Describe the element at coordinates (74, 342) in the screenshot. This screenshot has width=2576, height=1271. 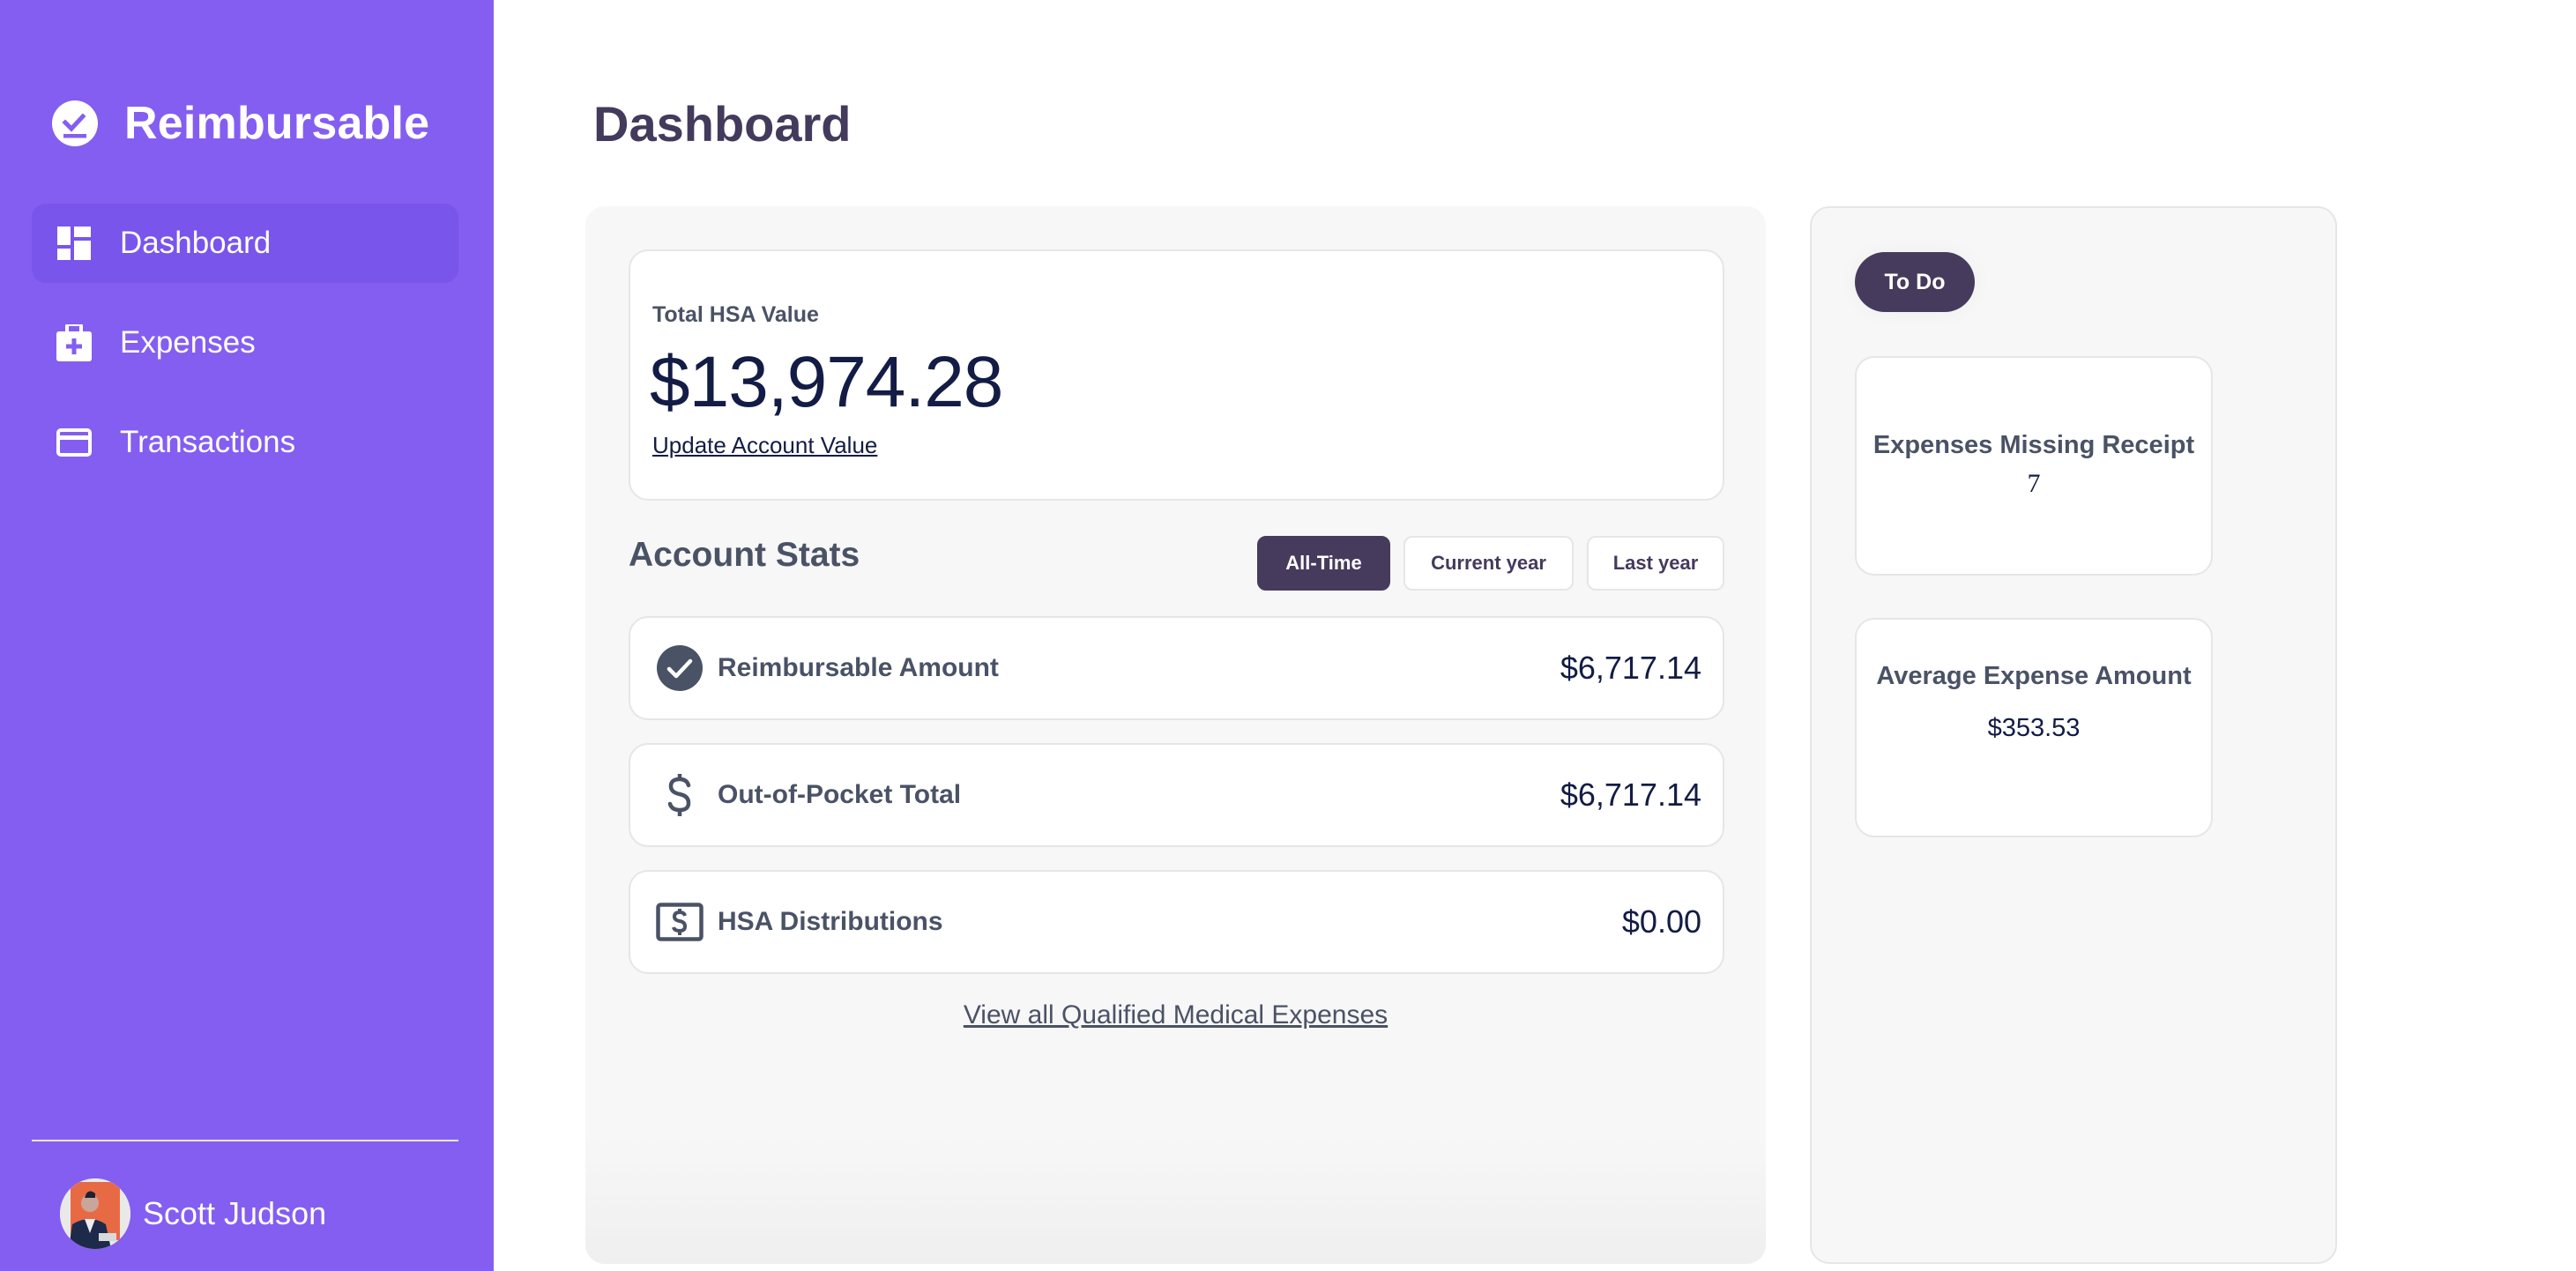
I see `medical-bag-icon` at that location.